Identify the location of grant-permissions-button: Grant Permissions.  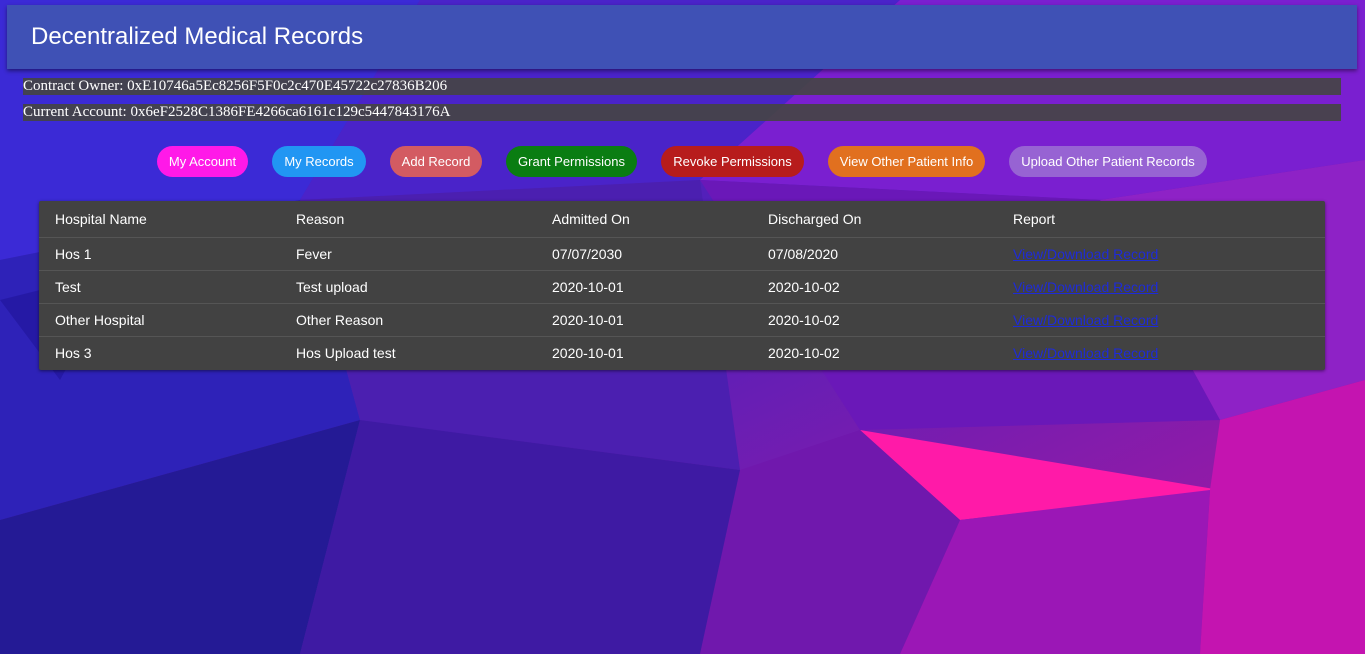
(571, 161).